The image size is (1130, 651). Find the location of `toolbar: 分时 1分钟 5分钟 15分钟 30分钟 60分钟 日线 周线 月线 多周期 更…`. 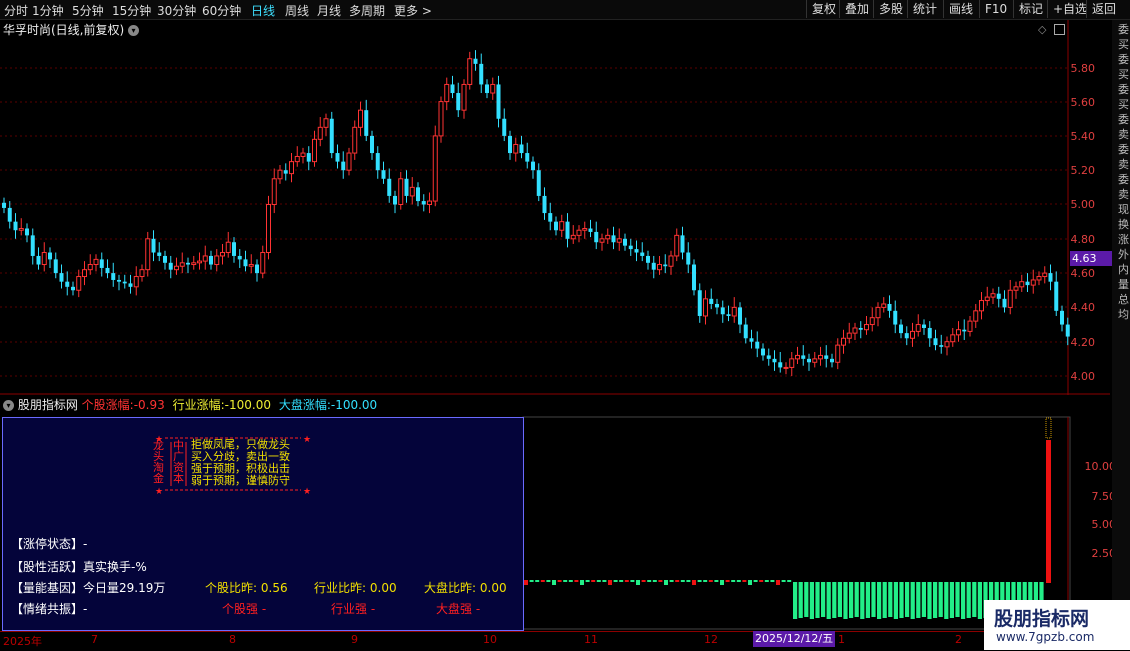

toolbar: 分时 1分钟 5分钟 15分钟 30分钟 60分钟 日线 周线 月线 多周期 更… is located at coordinates (565, 10).